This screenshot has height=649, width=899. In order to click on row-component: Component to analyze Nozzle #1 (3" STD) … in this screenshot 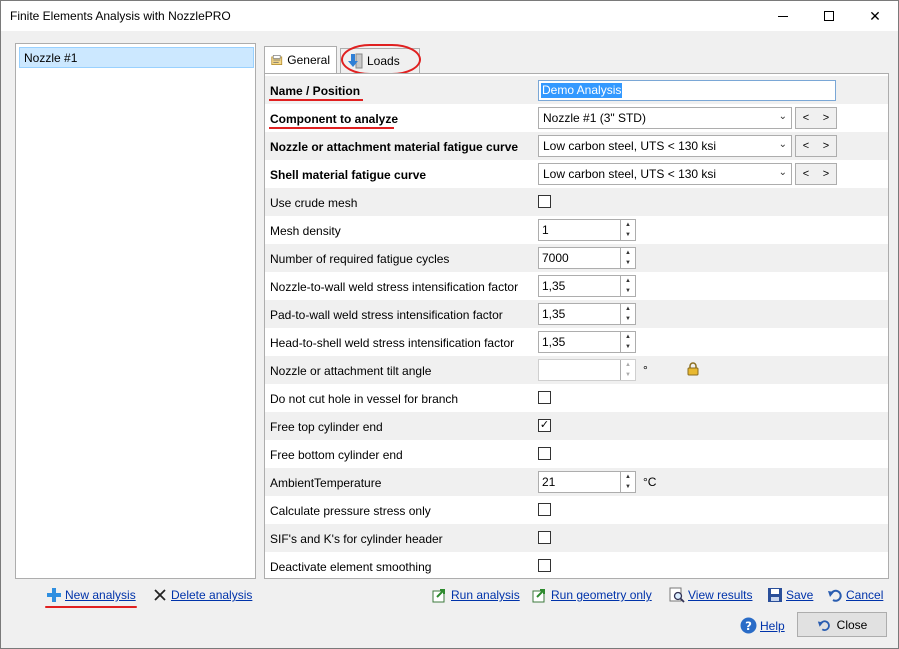, I will do `click(576, 118)`.